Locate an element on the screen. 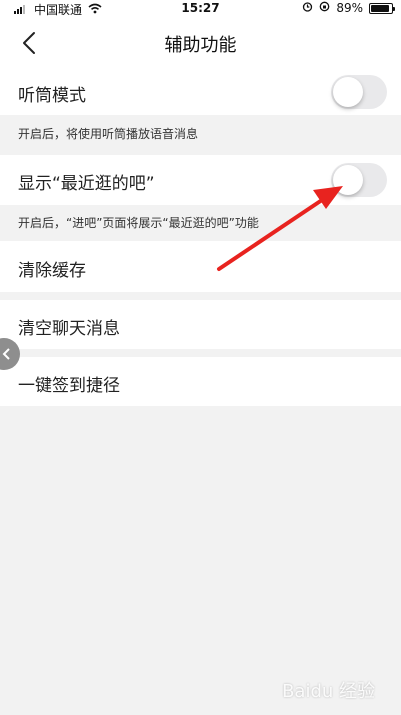 This screenshot has width=401, height=715. clear-cache-item: 清除缓存 is located at coordinates (200, 266).